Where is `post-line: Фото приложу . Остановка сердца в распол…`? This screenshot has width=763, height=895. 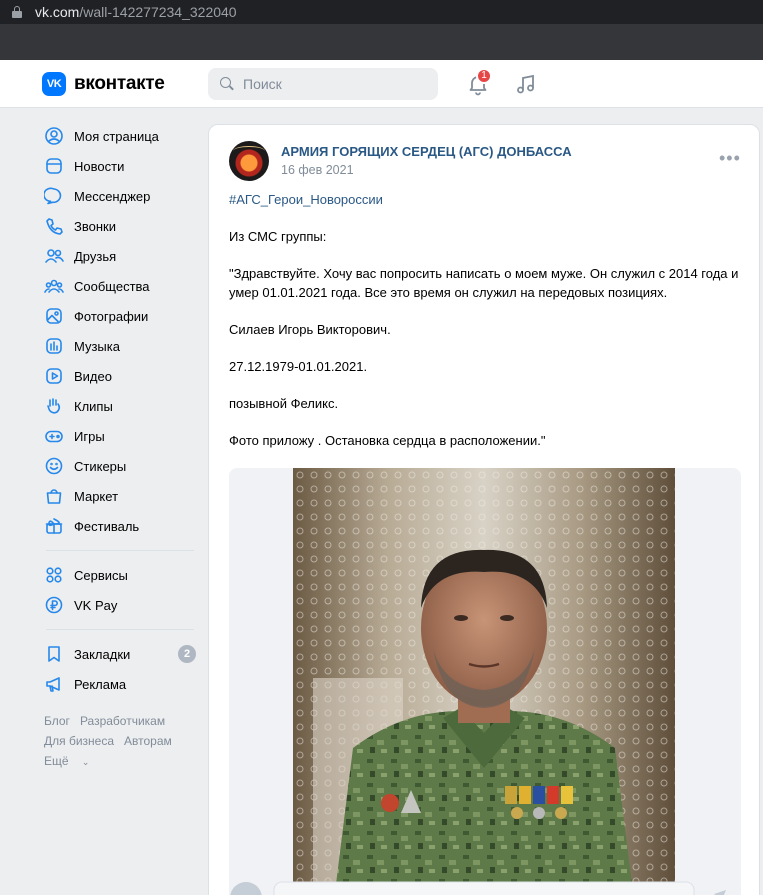 post-line: Фото приложу . Остановка сердца в распол… is located at coordinates (387, 440).